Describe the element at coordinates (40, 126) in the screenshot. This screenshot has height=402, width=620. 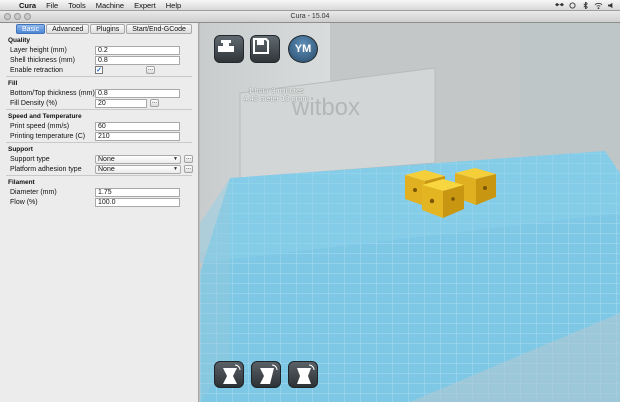
I see `print-speed-label: Print speed (mm/s)` at that location.